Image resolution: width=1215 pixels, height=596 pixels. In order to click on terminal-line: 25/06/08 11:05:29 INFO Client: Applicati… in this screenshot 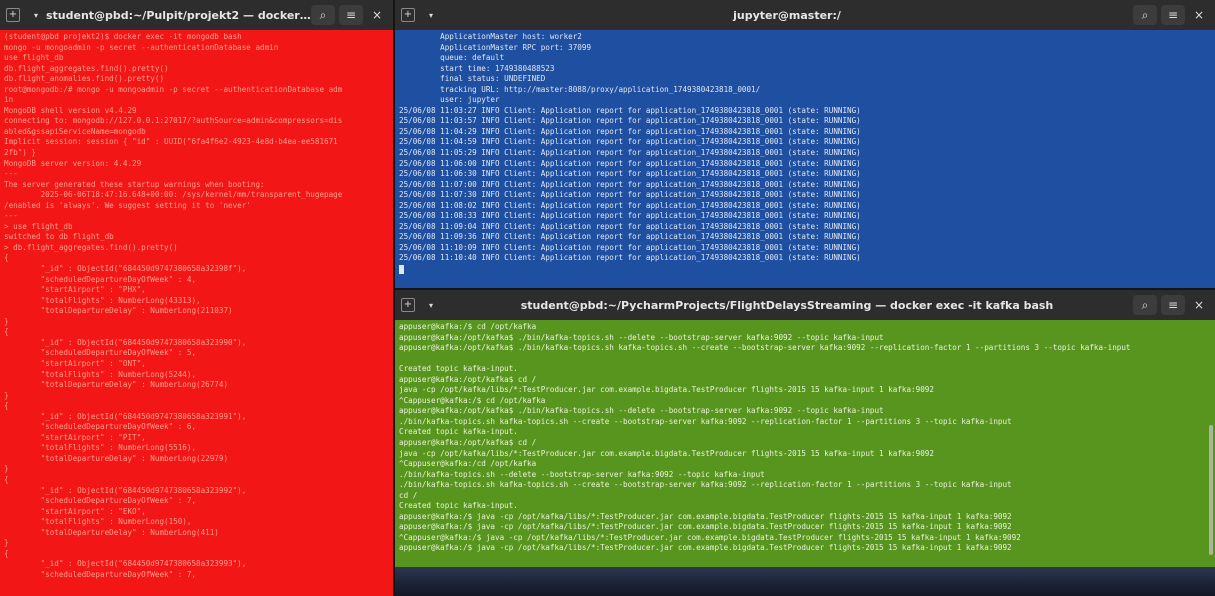, I will do `click(630, 153)`.